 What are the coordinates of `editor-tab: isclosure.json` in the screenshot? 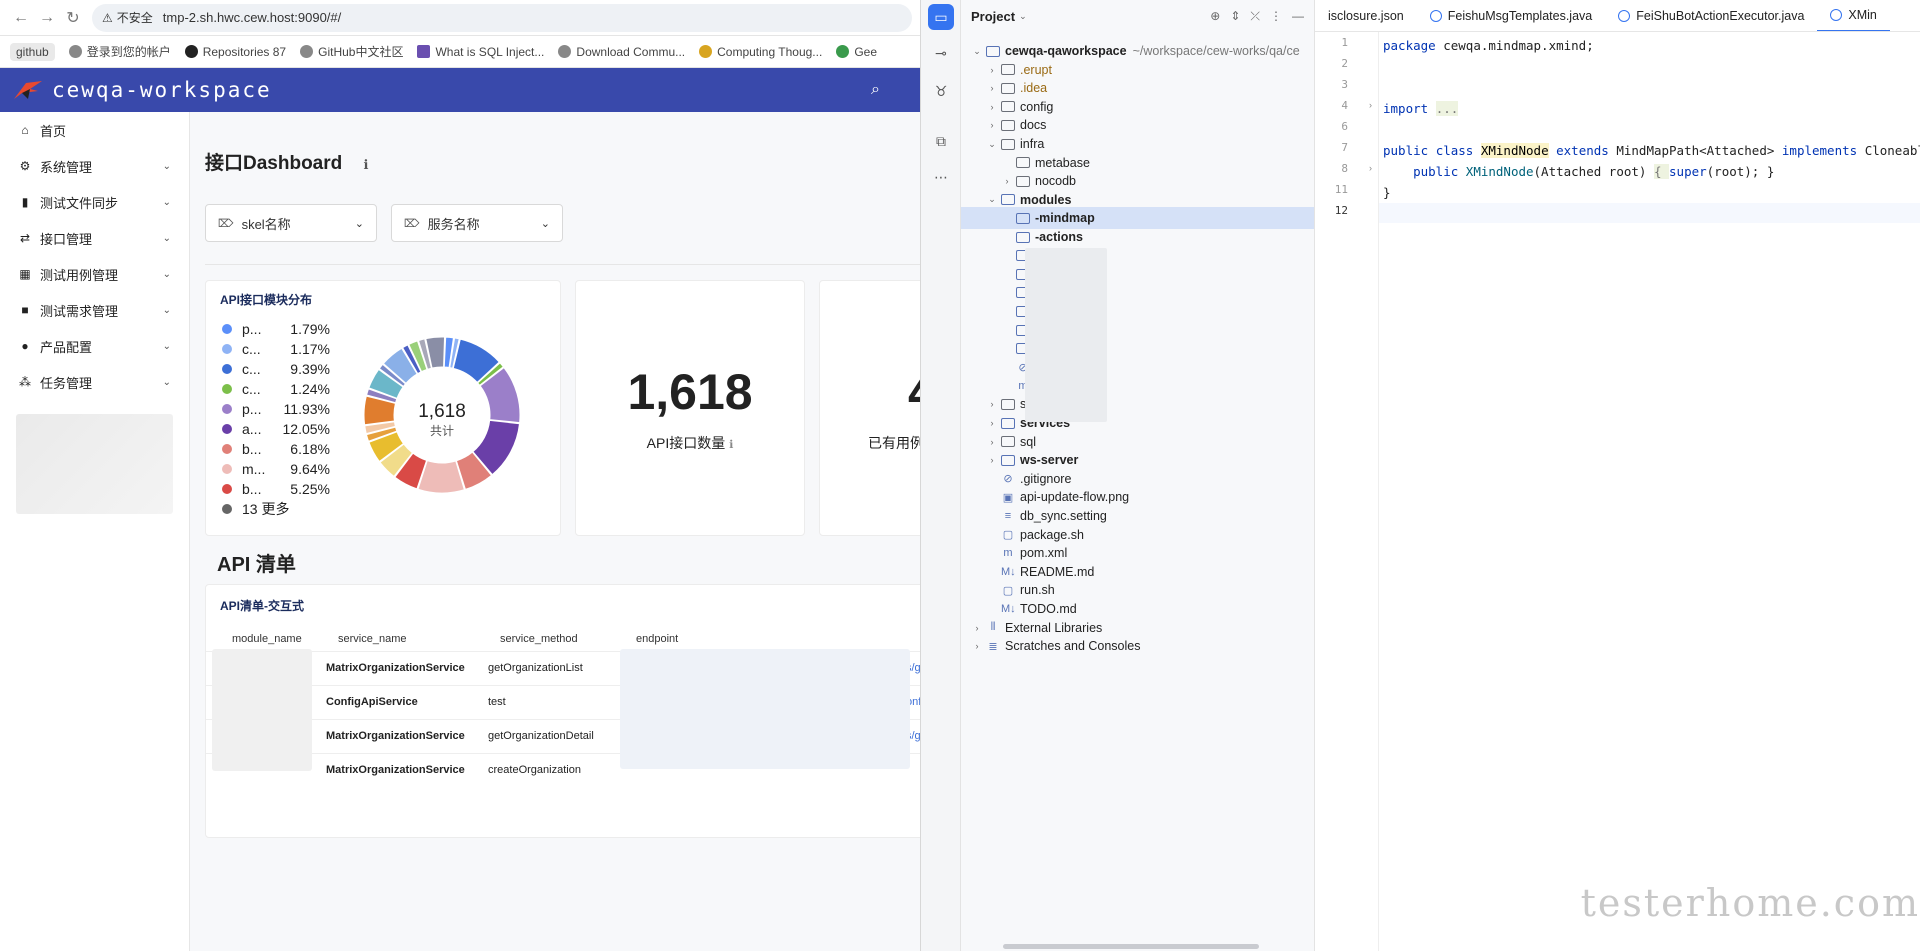 It's located at (1366, 15).